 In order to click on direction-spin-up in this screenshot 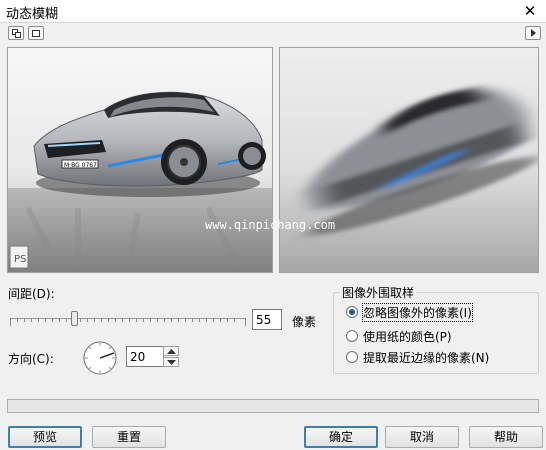, I will do `click(171, 351)`.